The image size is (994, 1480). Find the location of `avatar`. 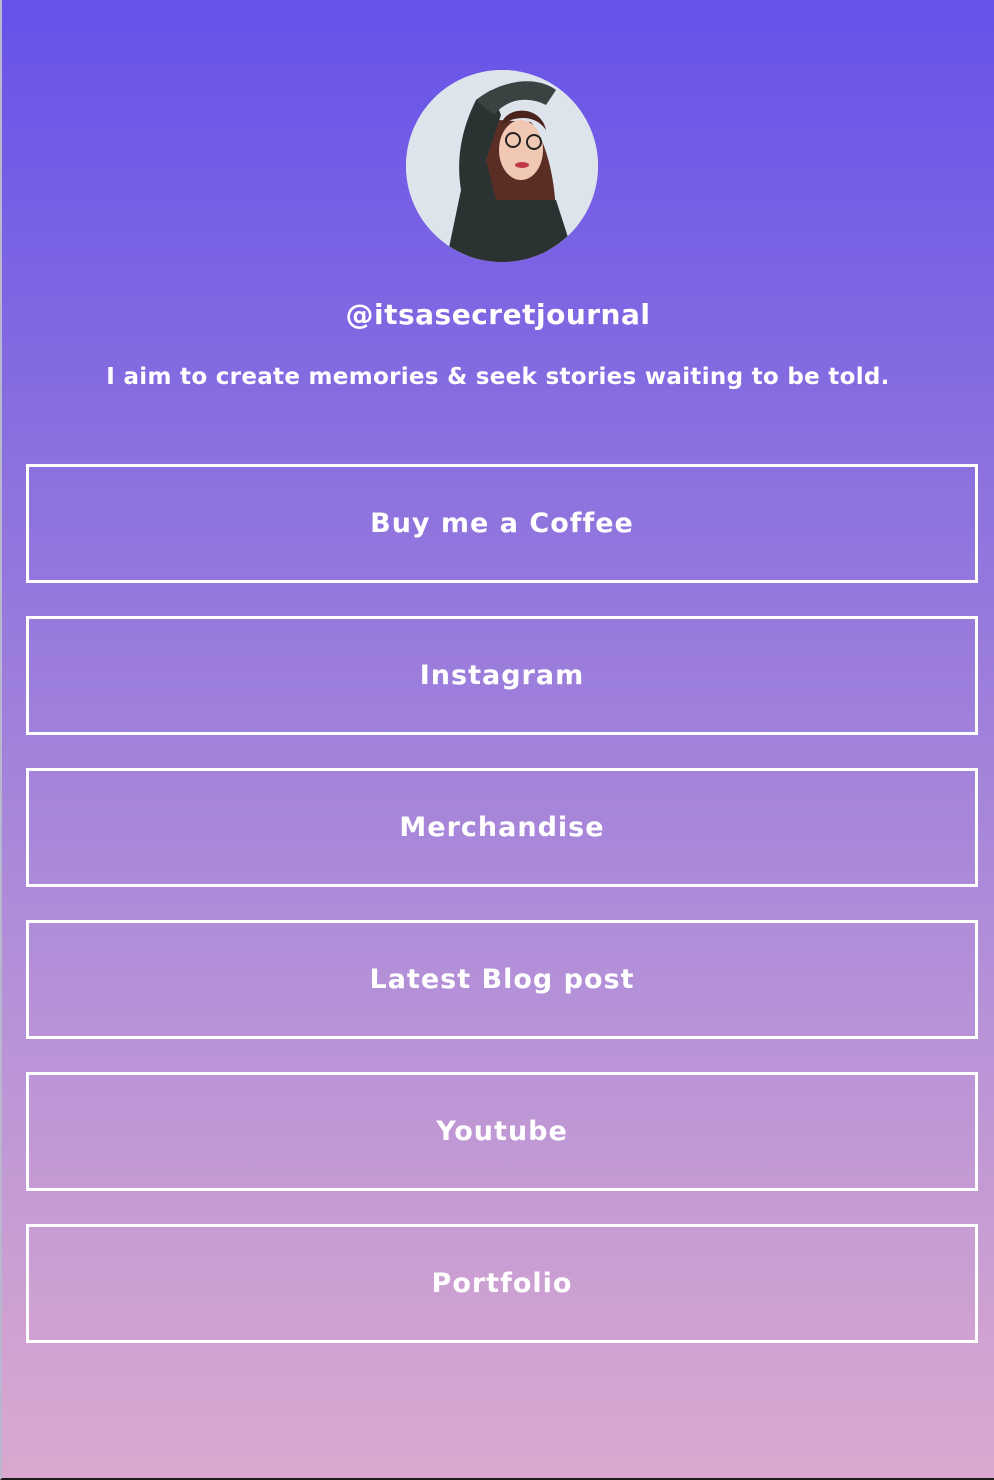

avatar is located at coordinates (502, 166).